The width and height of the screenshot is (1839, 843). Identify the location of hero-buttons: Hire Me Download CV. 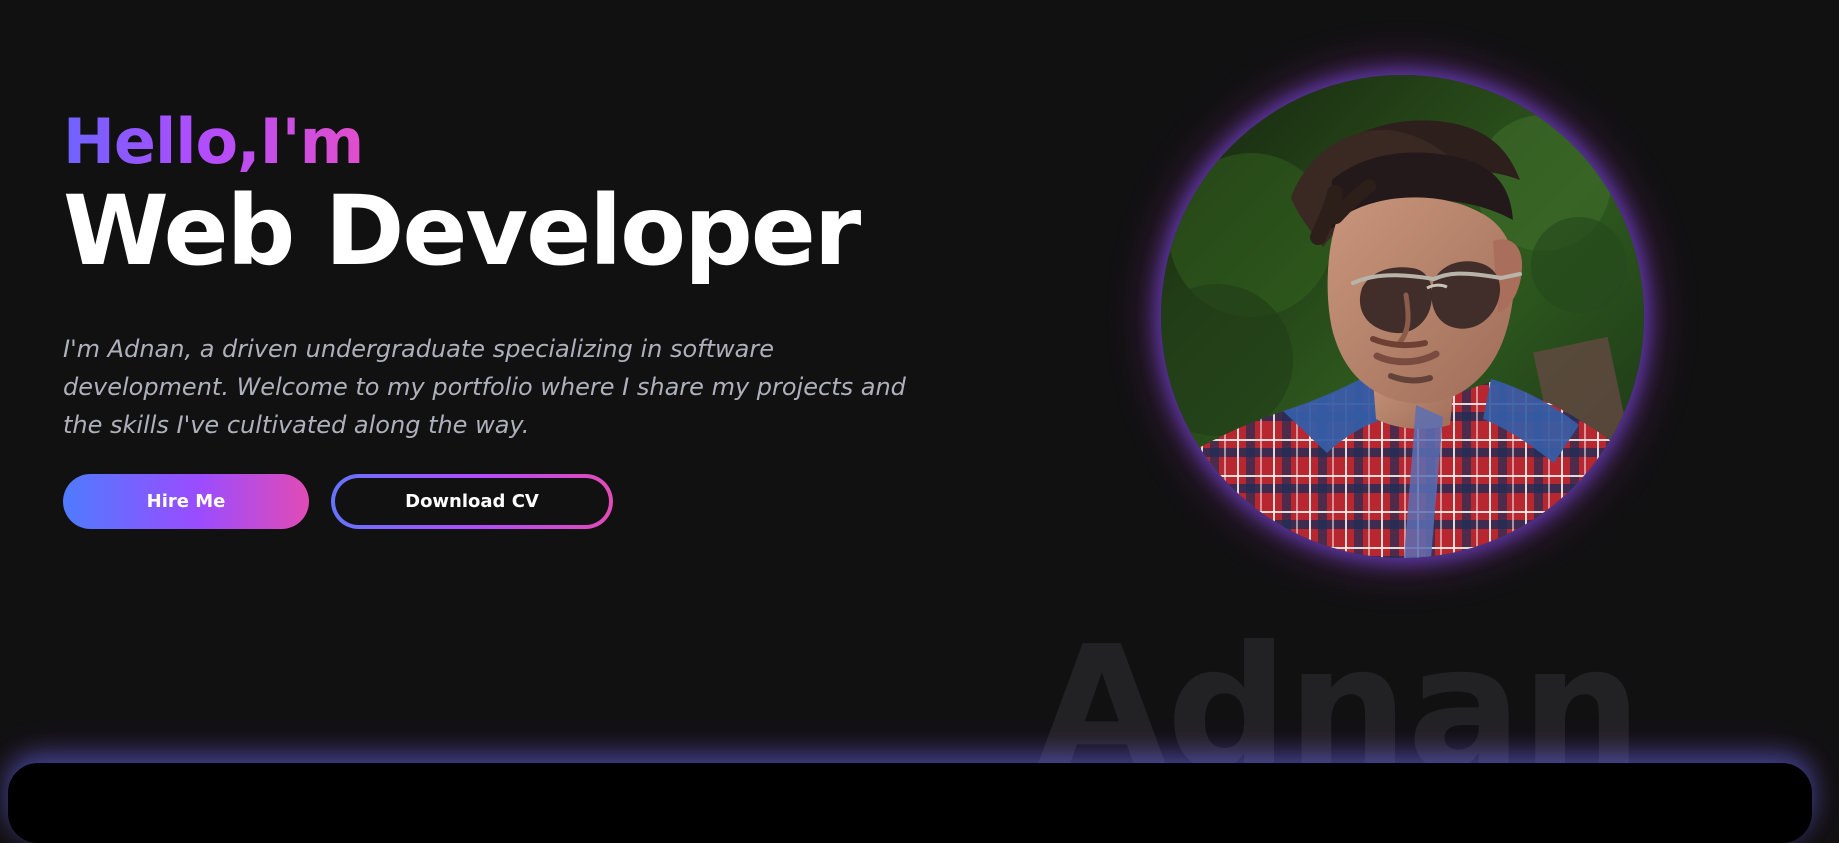
(338, 501).